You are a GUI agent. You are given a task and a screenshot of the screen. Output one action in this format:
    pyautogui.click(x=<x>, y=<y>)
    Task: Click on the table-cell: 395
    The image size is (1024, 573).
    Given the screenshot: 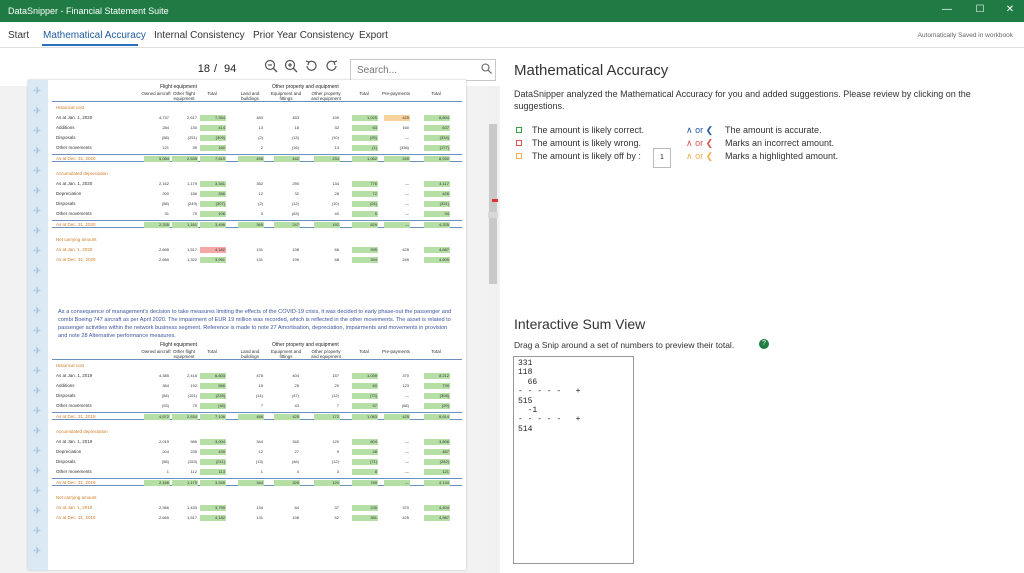 What is the action you would take?
    pyautogui.click(x=365, y=250)
    